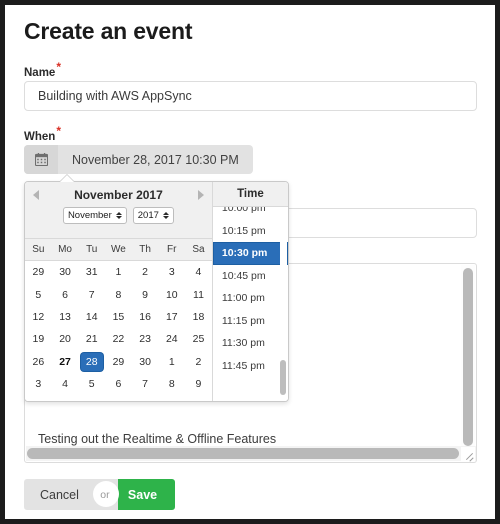 Image resolution: width=500 pixels, height=524 pixels. Describe the element at coordinates (250, 276) in the screenshot. I see `time-option-10-45-pm: 10:45 pm` at that location.